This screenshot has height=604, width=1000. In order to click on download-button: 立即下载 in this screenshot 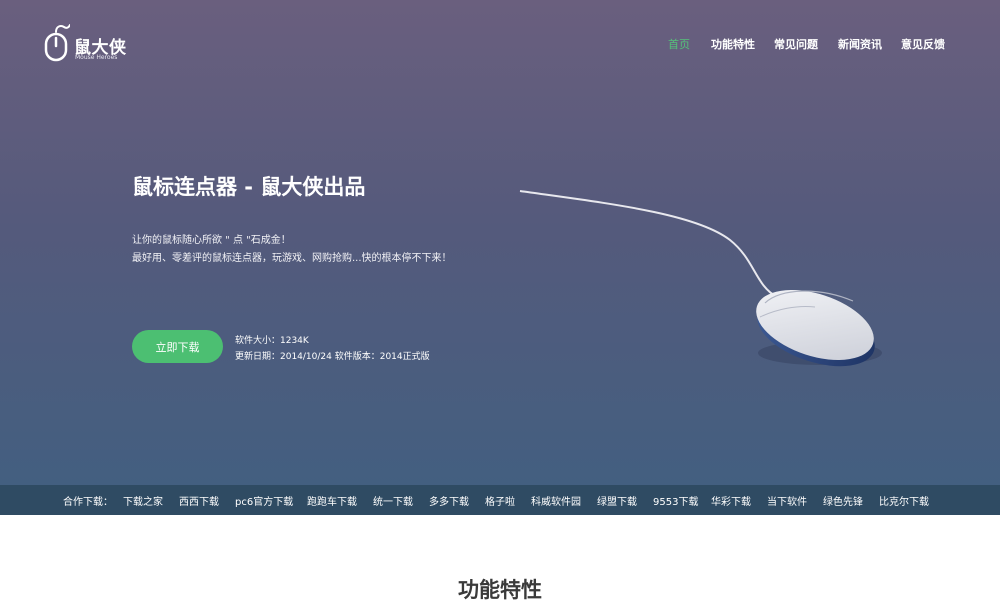, I will do `click(177, 346)`.